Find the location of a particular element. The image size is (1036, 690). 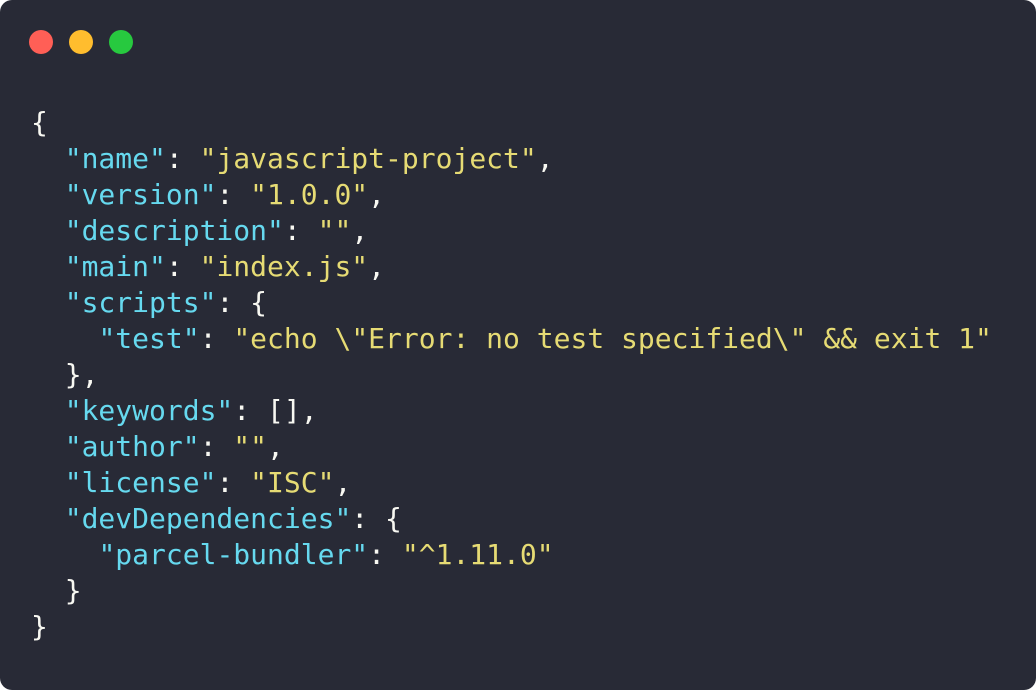

json-string: "^1.11.0" is located at coordinates (477, 554).